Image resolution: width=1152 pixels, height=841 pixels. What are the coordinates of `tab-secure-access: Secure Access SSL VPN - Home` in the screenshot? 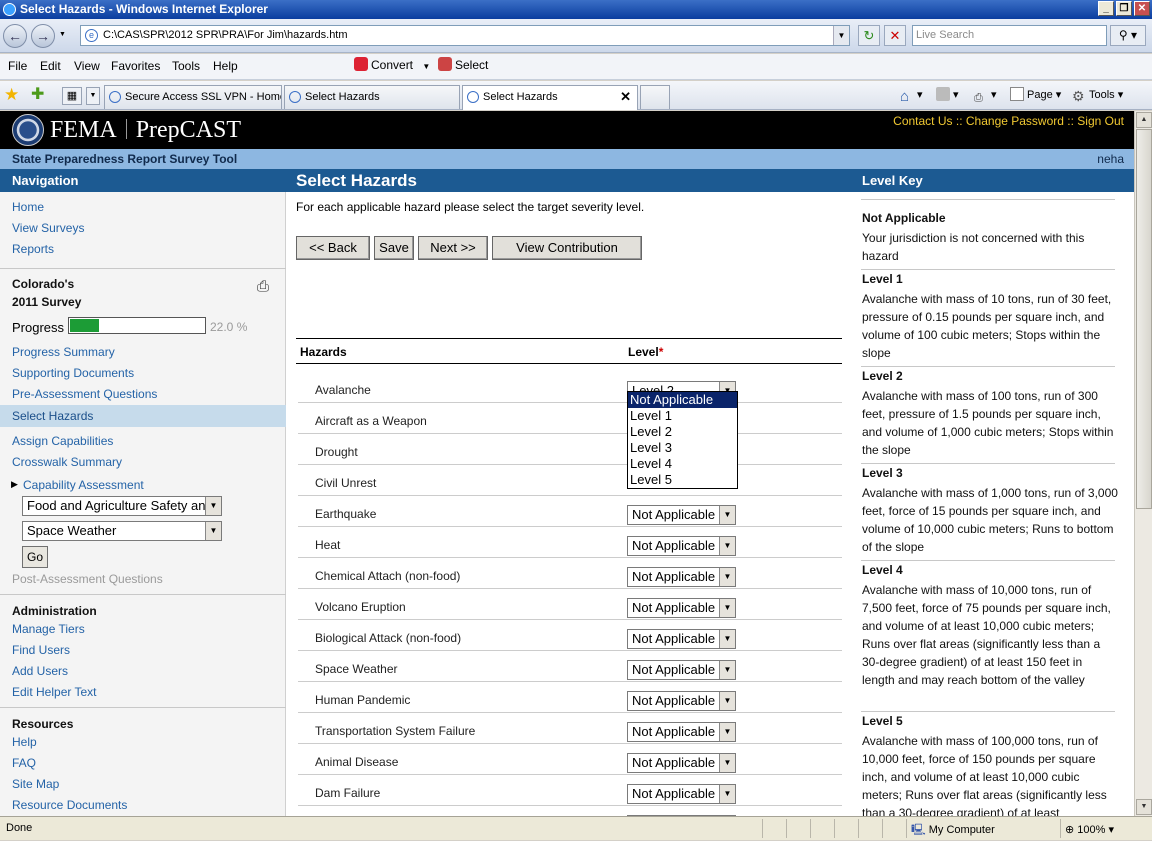 It's located at (193, 97).